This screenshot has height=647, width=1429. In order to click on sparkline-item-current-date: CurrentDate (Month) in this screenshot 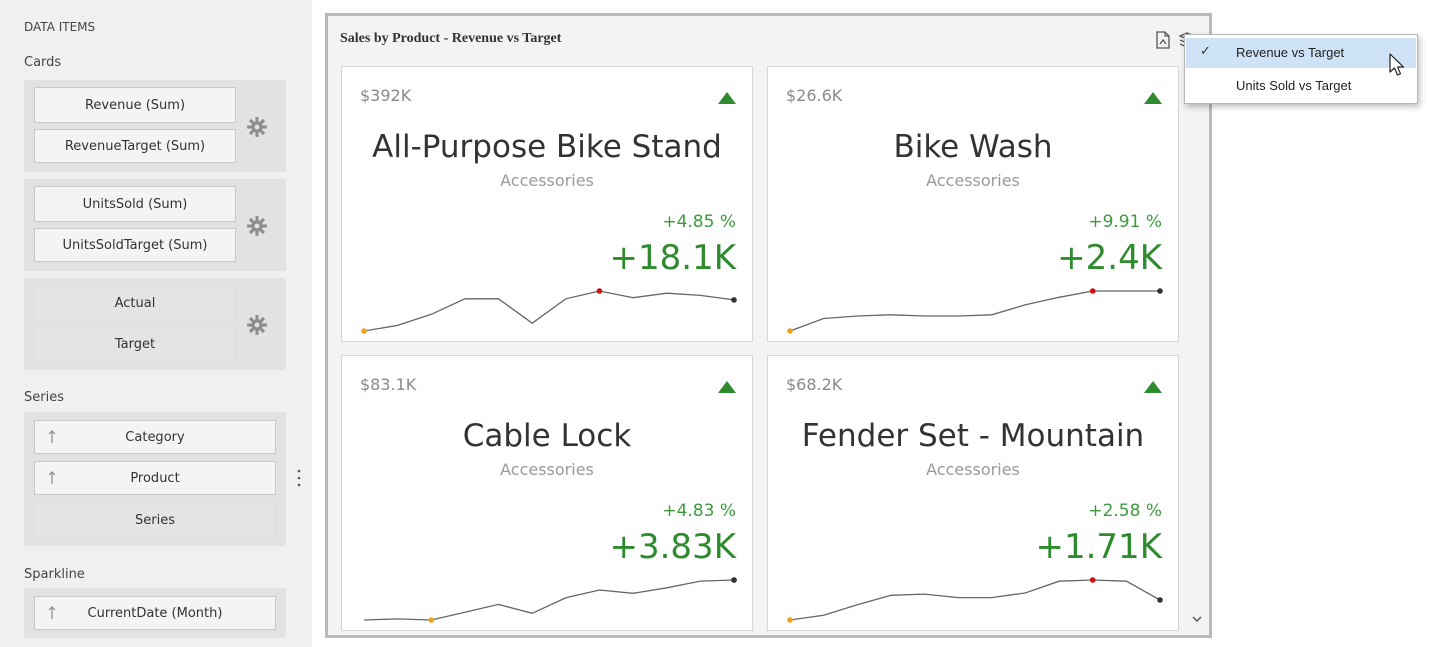, I will do `click(155, 613)`.